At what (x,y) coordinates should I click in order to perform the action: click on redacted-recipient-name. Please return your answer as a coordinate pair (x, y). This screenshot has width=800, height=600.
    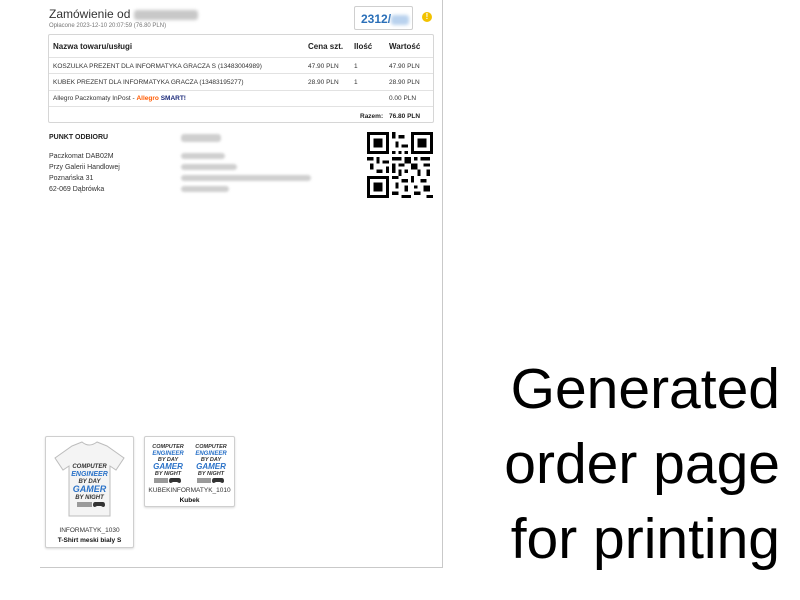
    Looking at the image, I should click on (201, 138).